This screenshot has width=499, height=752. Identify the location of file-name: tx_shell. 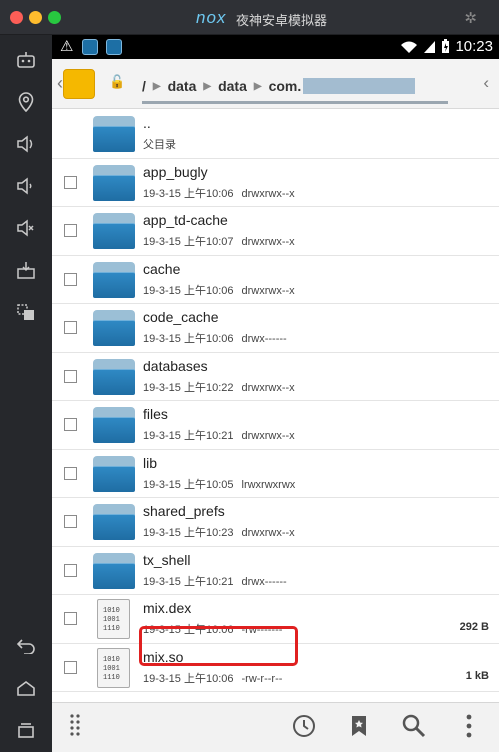
(167, 559).